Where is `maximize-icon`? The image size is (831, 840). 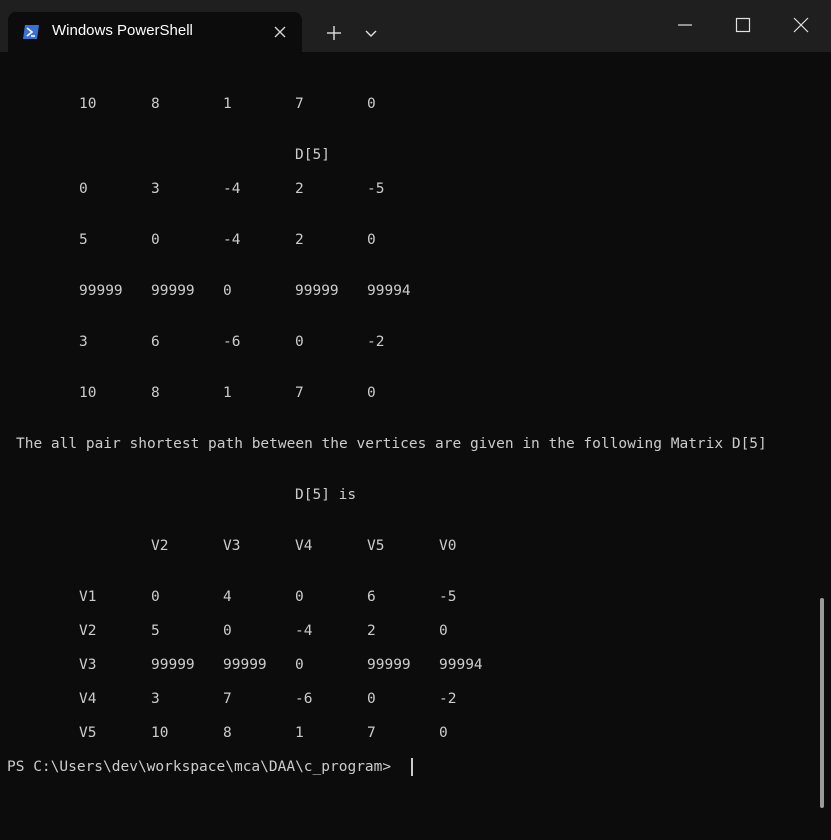
maximize-icon is located at coordinates (743, 25).